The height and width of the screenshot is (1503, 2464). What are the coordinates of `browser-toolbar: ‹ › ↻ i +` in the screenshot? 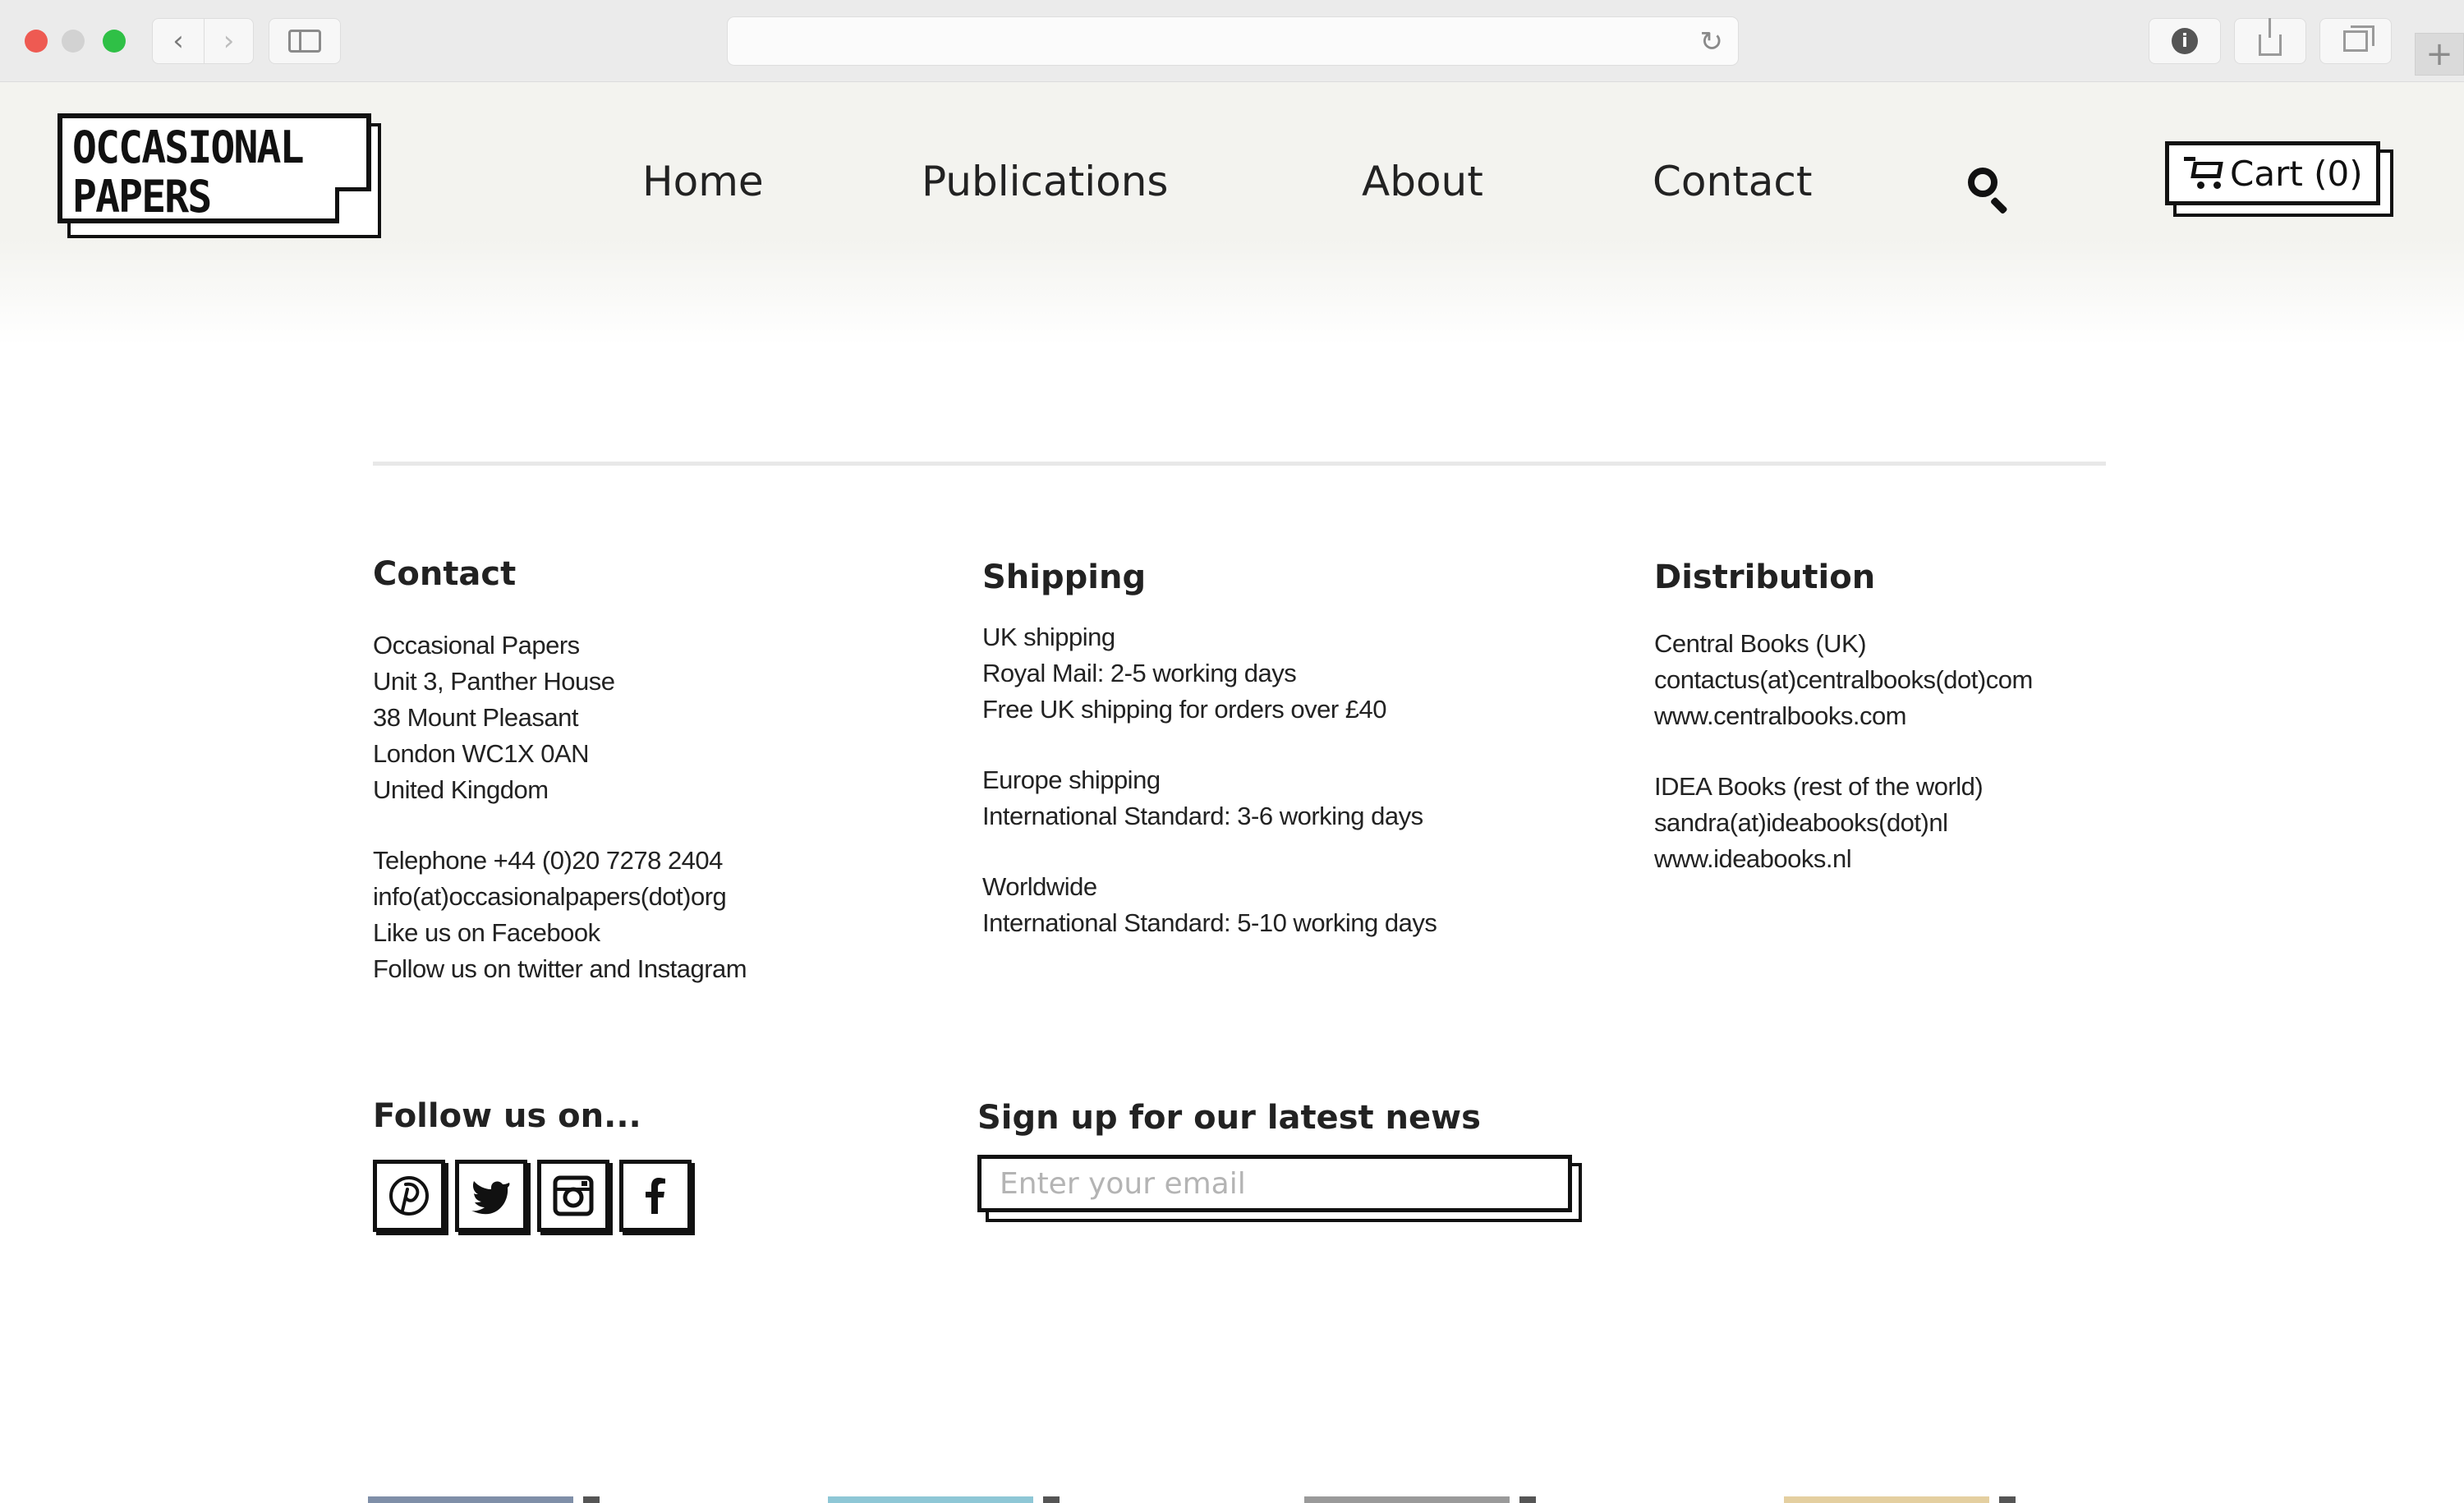 It's located at (1232, 41).